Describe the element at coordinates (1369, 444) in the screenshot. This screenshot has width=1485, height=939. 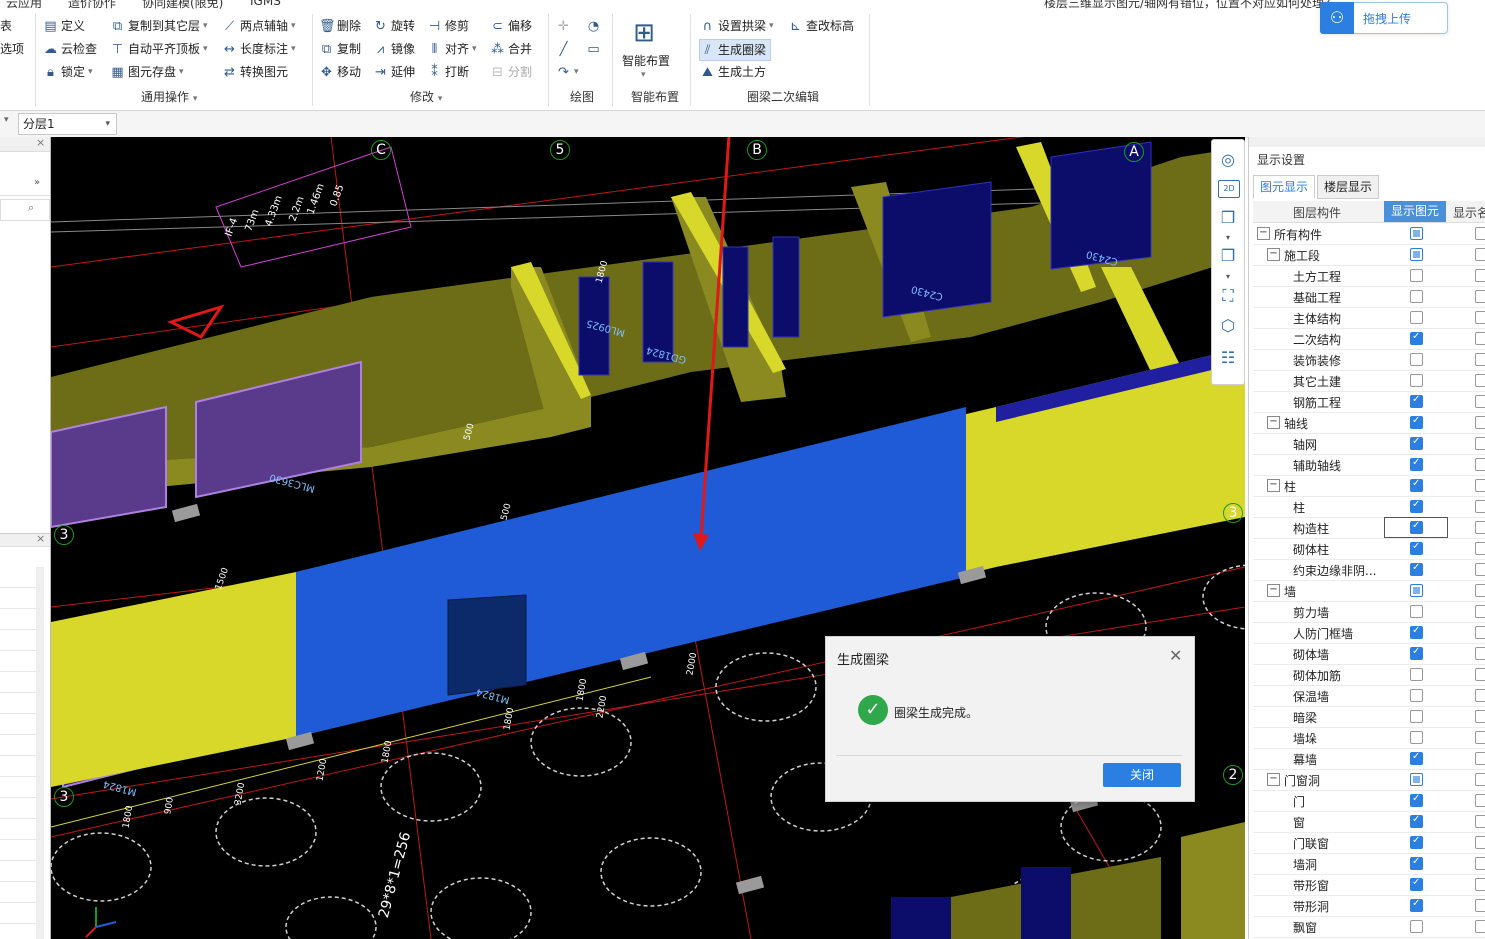
I see `tree-row: 轴网` at that location.